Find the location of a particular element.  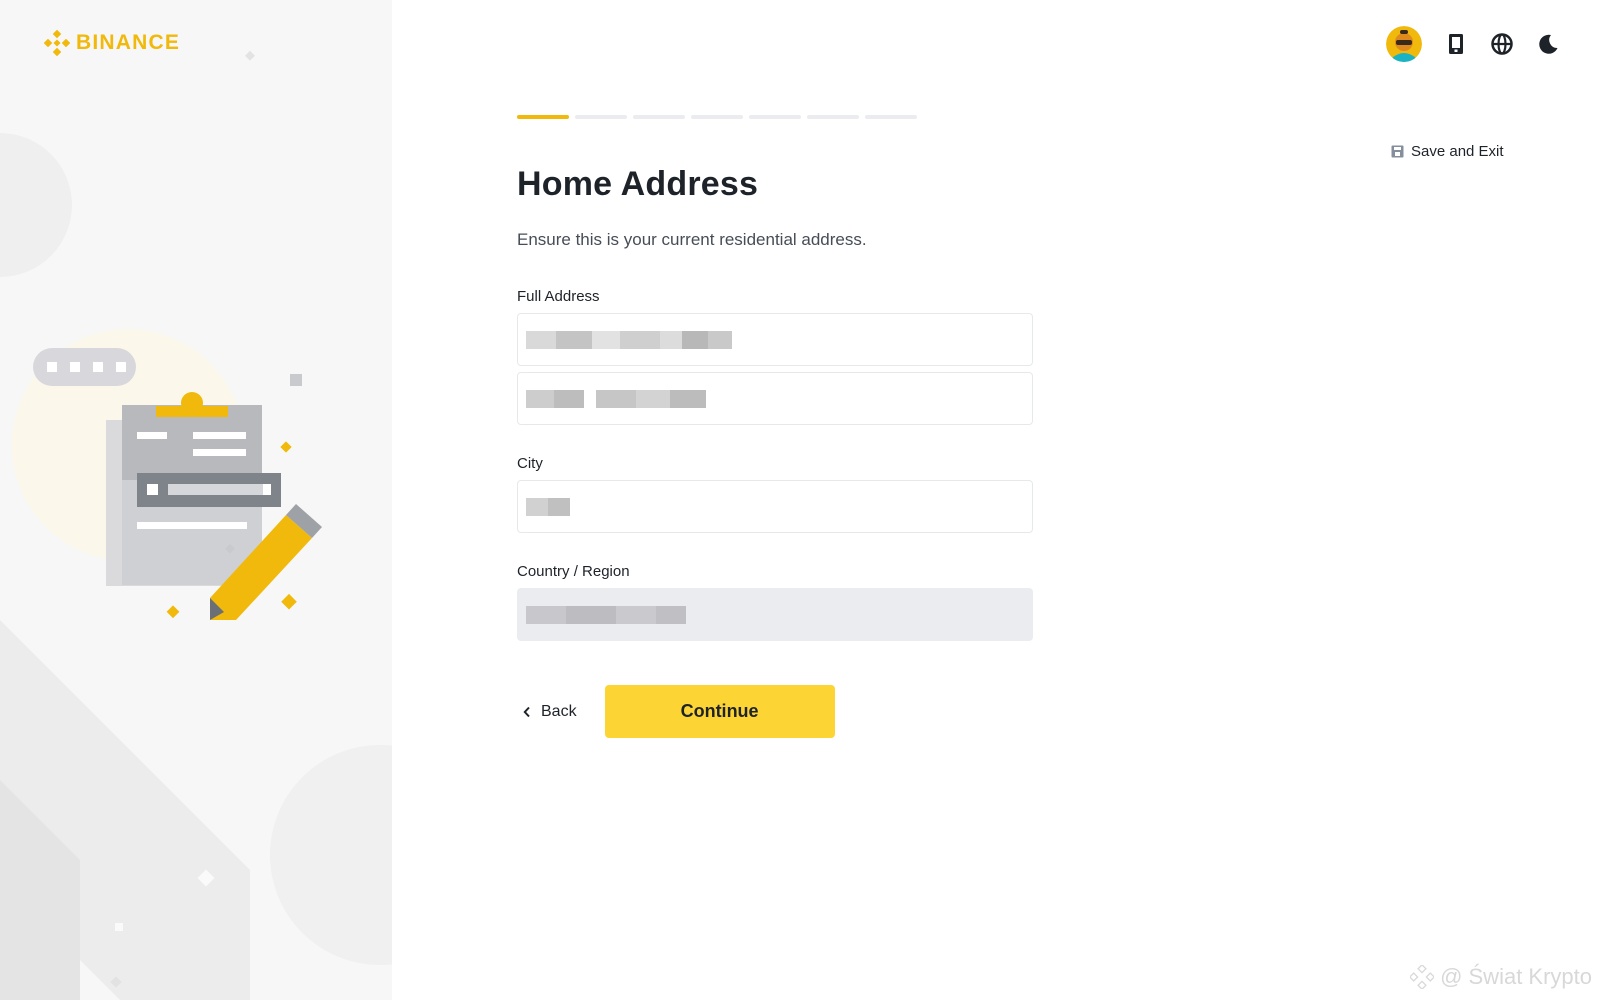

form-actions: Back Continue is located at coordinates (676, 711).